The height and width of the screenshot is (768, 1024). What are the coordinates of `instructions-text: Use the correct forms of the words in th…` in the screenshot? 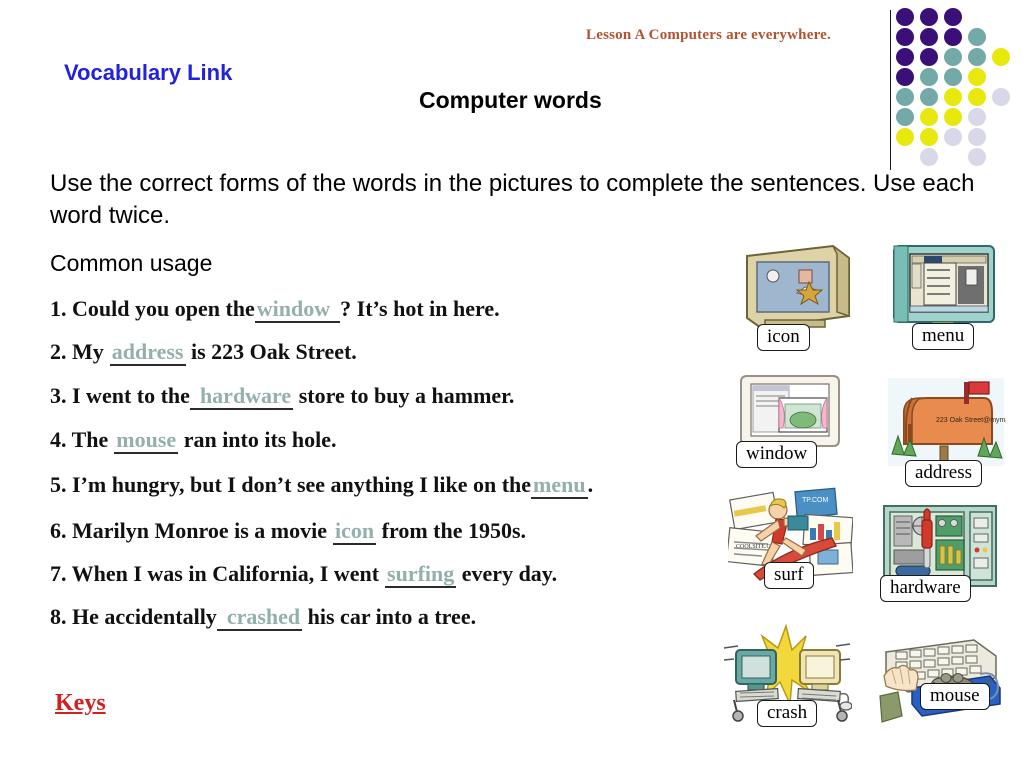 It's located at (512, 199).